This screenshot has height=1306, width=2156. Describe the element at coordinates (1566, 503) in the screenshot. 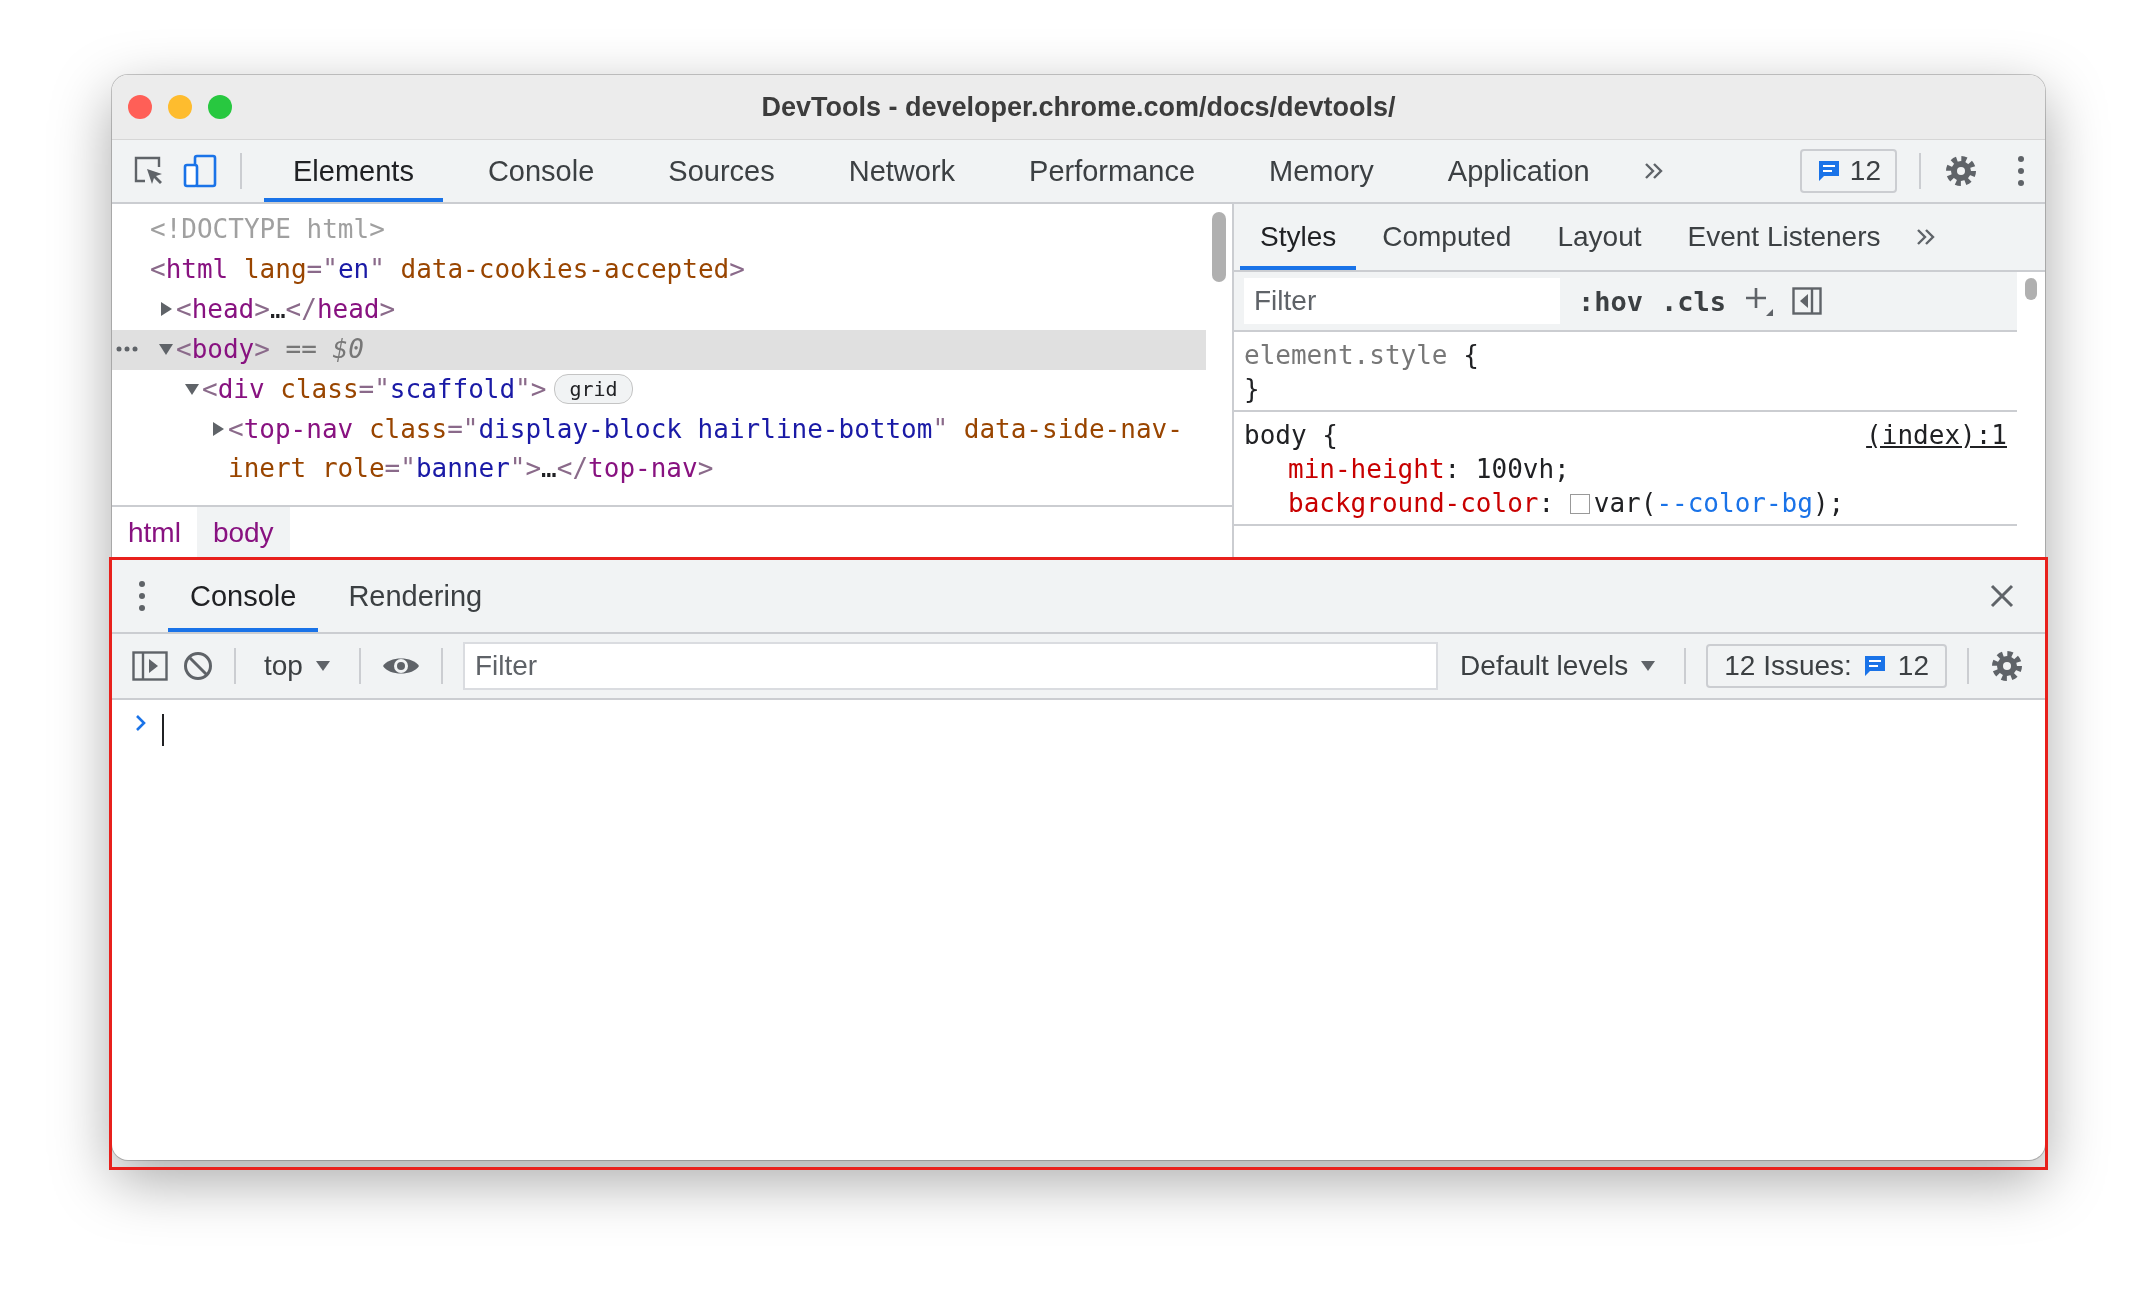

I see `css-declaration: background-color: var(--color-bg);` at that location.